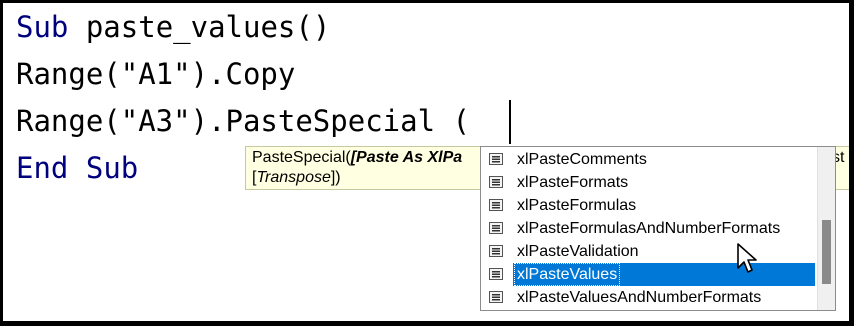  I want to click on autocomplete-item: xlPasteFormulasAndNumberFormats, so click(649, 228).